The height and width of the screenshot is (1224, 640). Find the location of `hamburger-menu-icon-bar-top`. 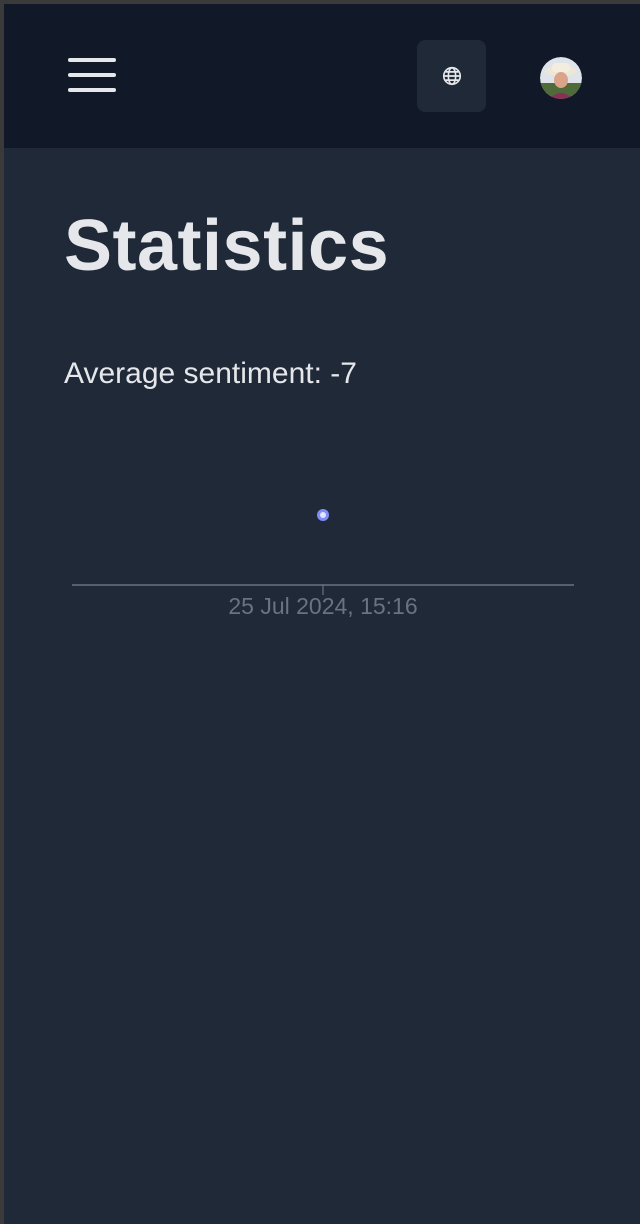

hamburger-menu-icon-bar-top is located at coordinates (92, 60).